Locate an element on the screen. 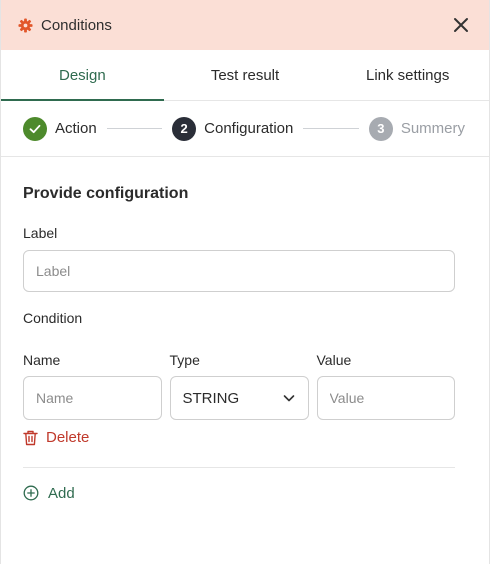  name-input is located at coordinates (92, 398).